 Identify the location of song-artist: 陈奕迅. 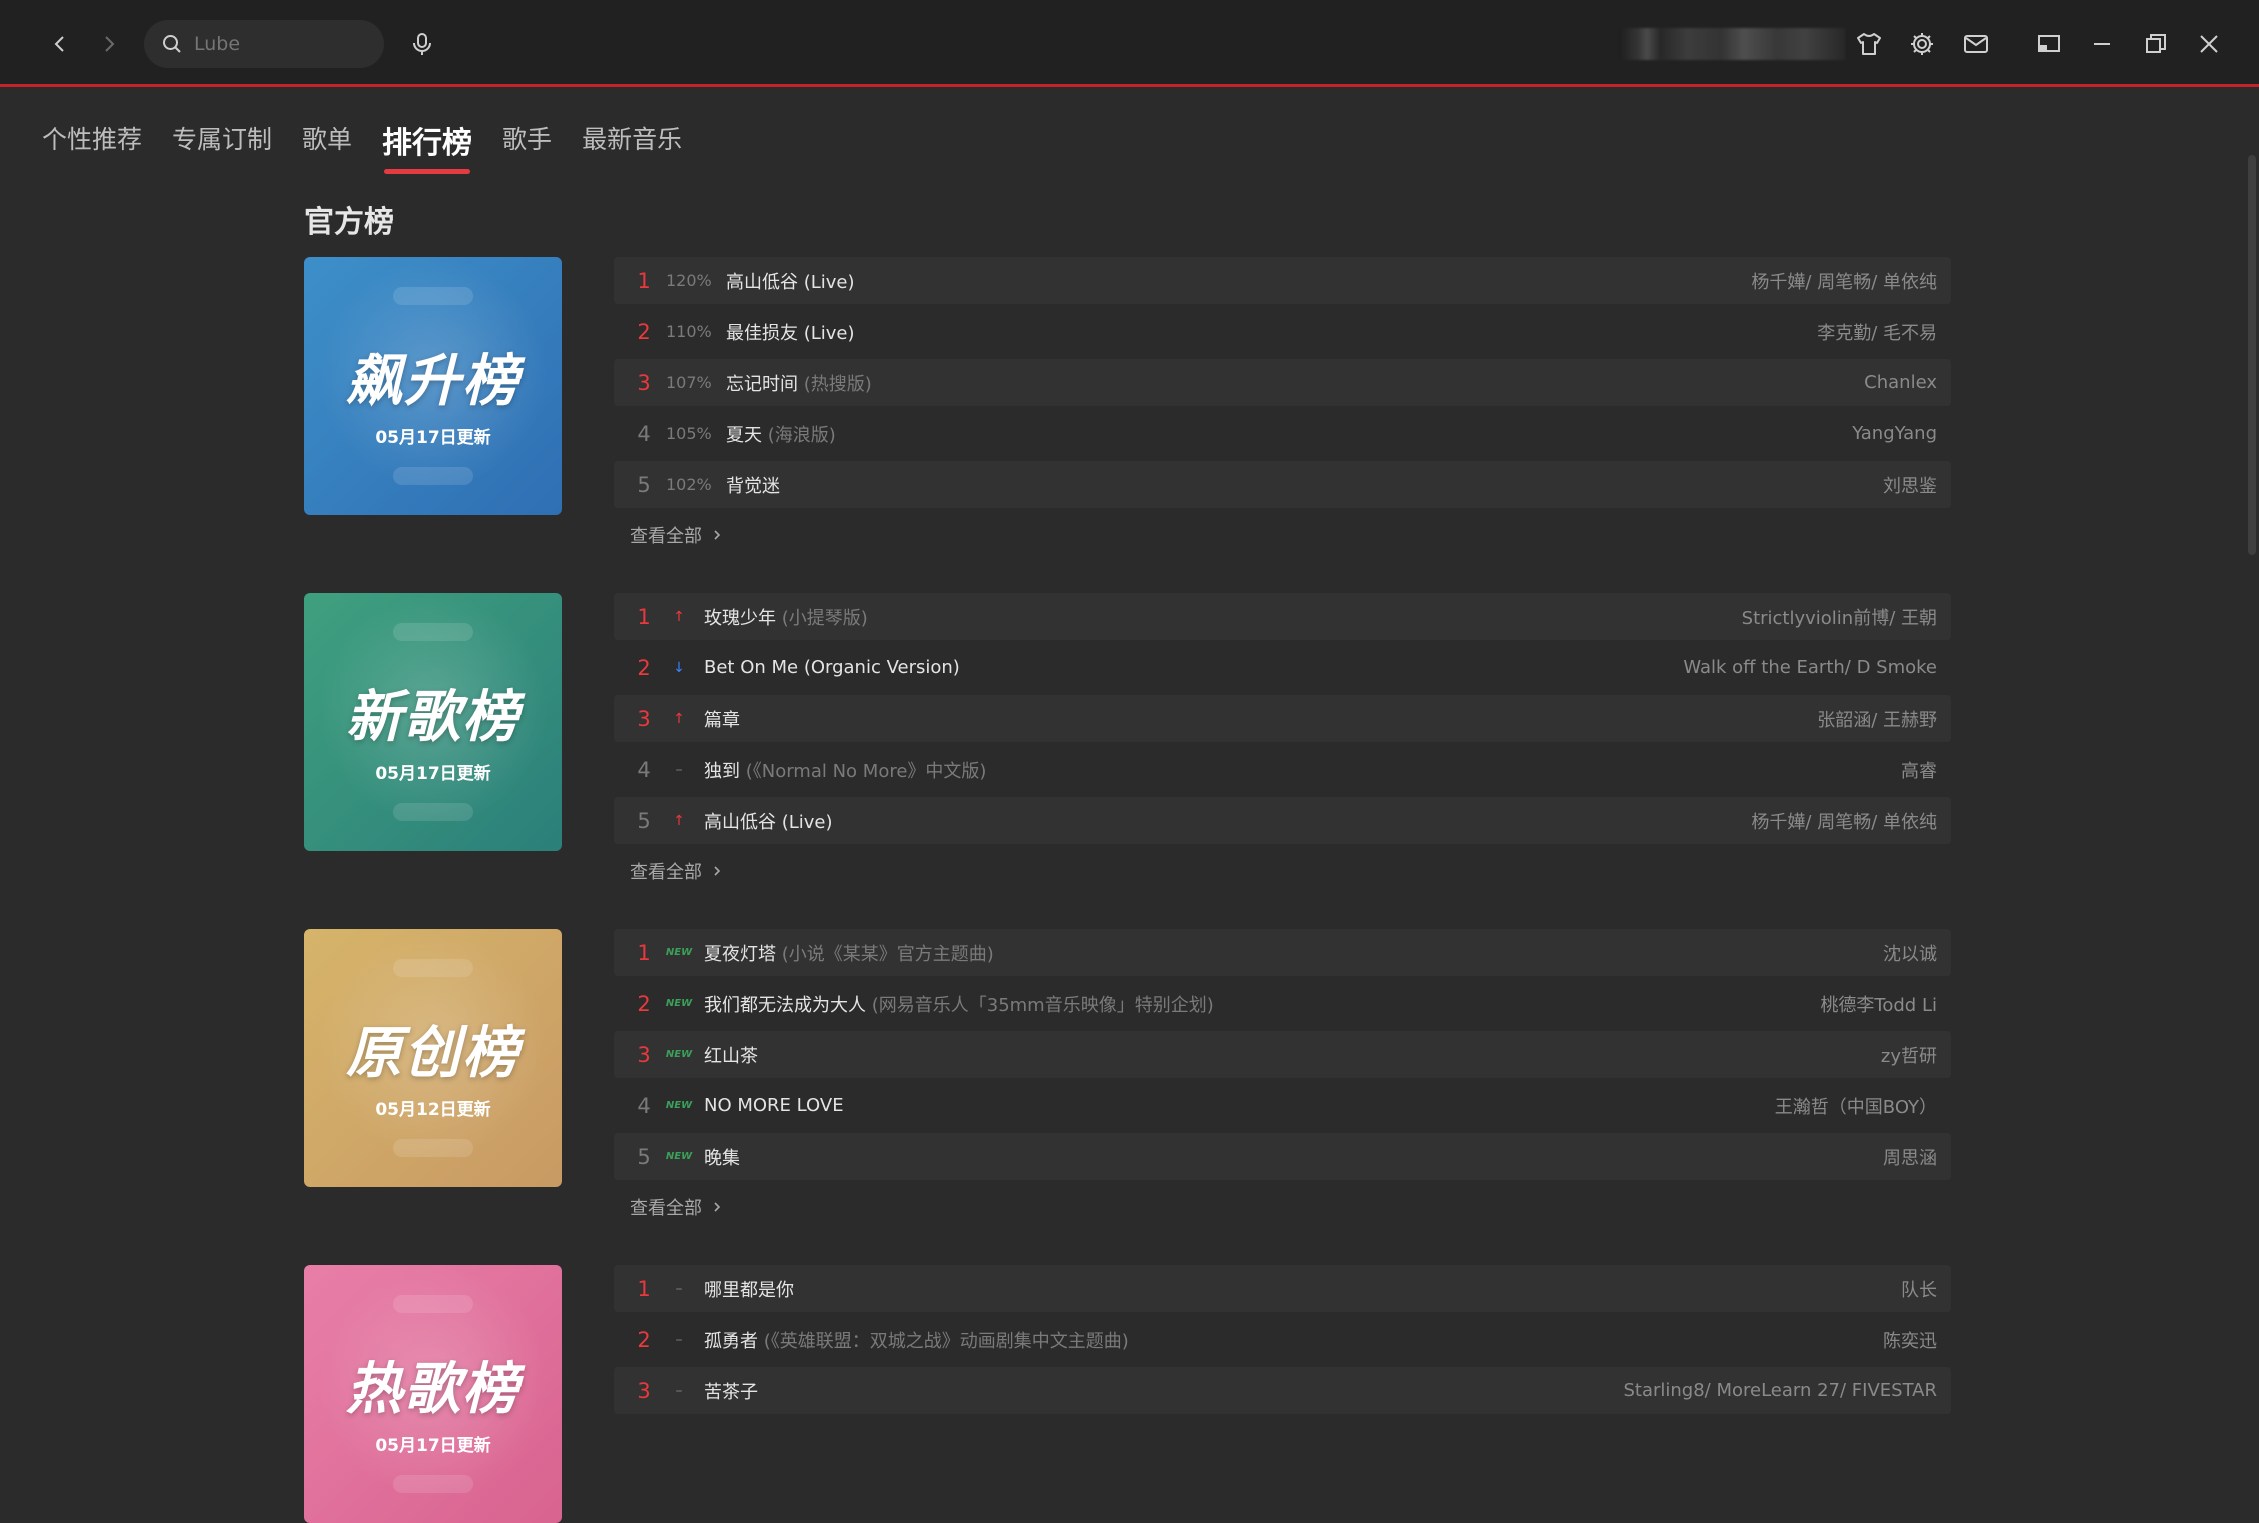
(1910, 1340).